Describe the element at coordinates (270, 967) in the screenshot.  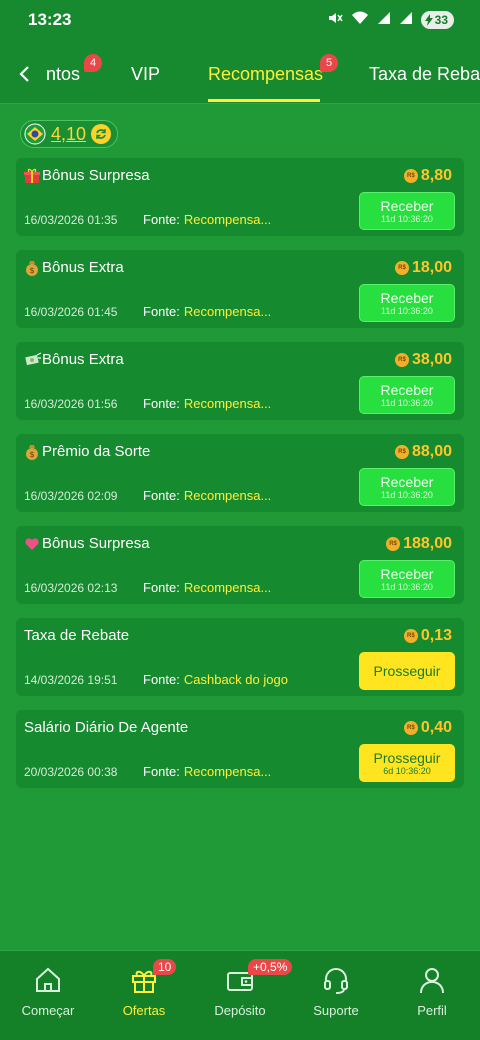
I see `nav-deposit-badge: +0,5%` at that location.